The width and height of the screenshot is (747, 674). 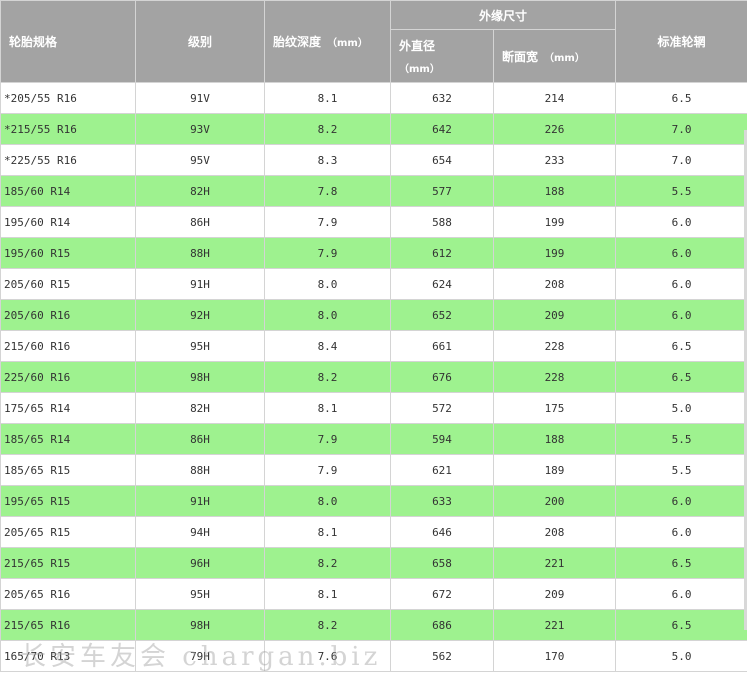 I want to click on table-row: 205/65 R15 94H 8.1 646 208 6.0, so click(x=373, y=532).